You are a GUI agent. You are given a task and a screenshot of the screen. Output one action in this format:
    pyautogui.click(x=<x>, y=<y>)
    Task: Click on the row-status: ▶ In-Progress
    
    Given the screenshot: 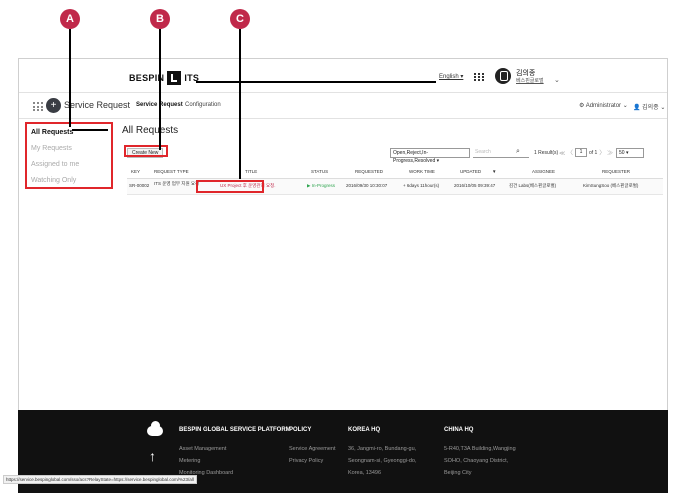 What is the action you would take?
    pyautogui.click(x=321, y=185)
    